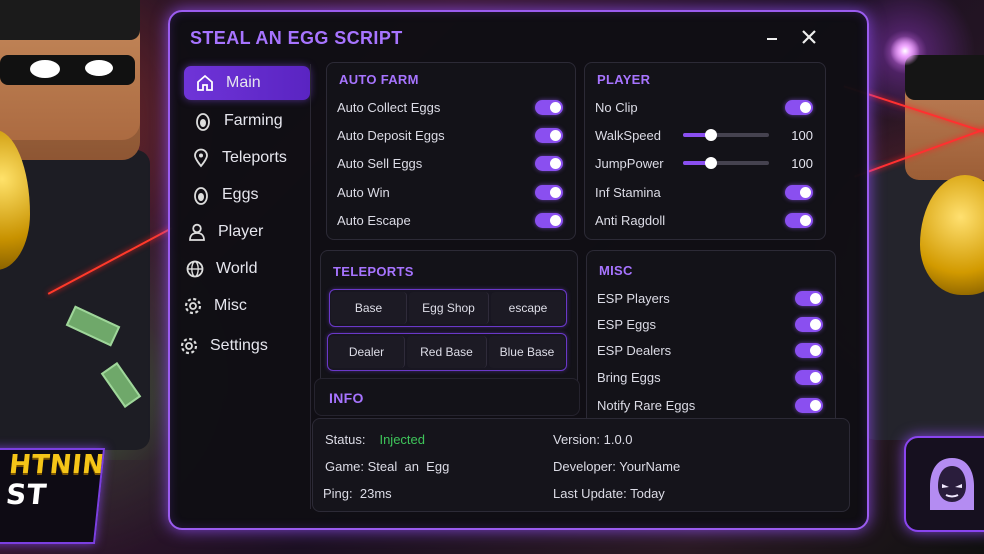 The height and width of the screenshot is (554, 984). I want to click on esp-players-label: ESP Players, so click(633, 298).